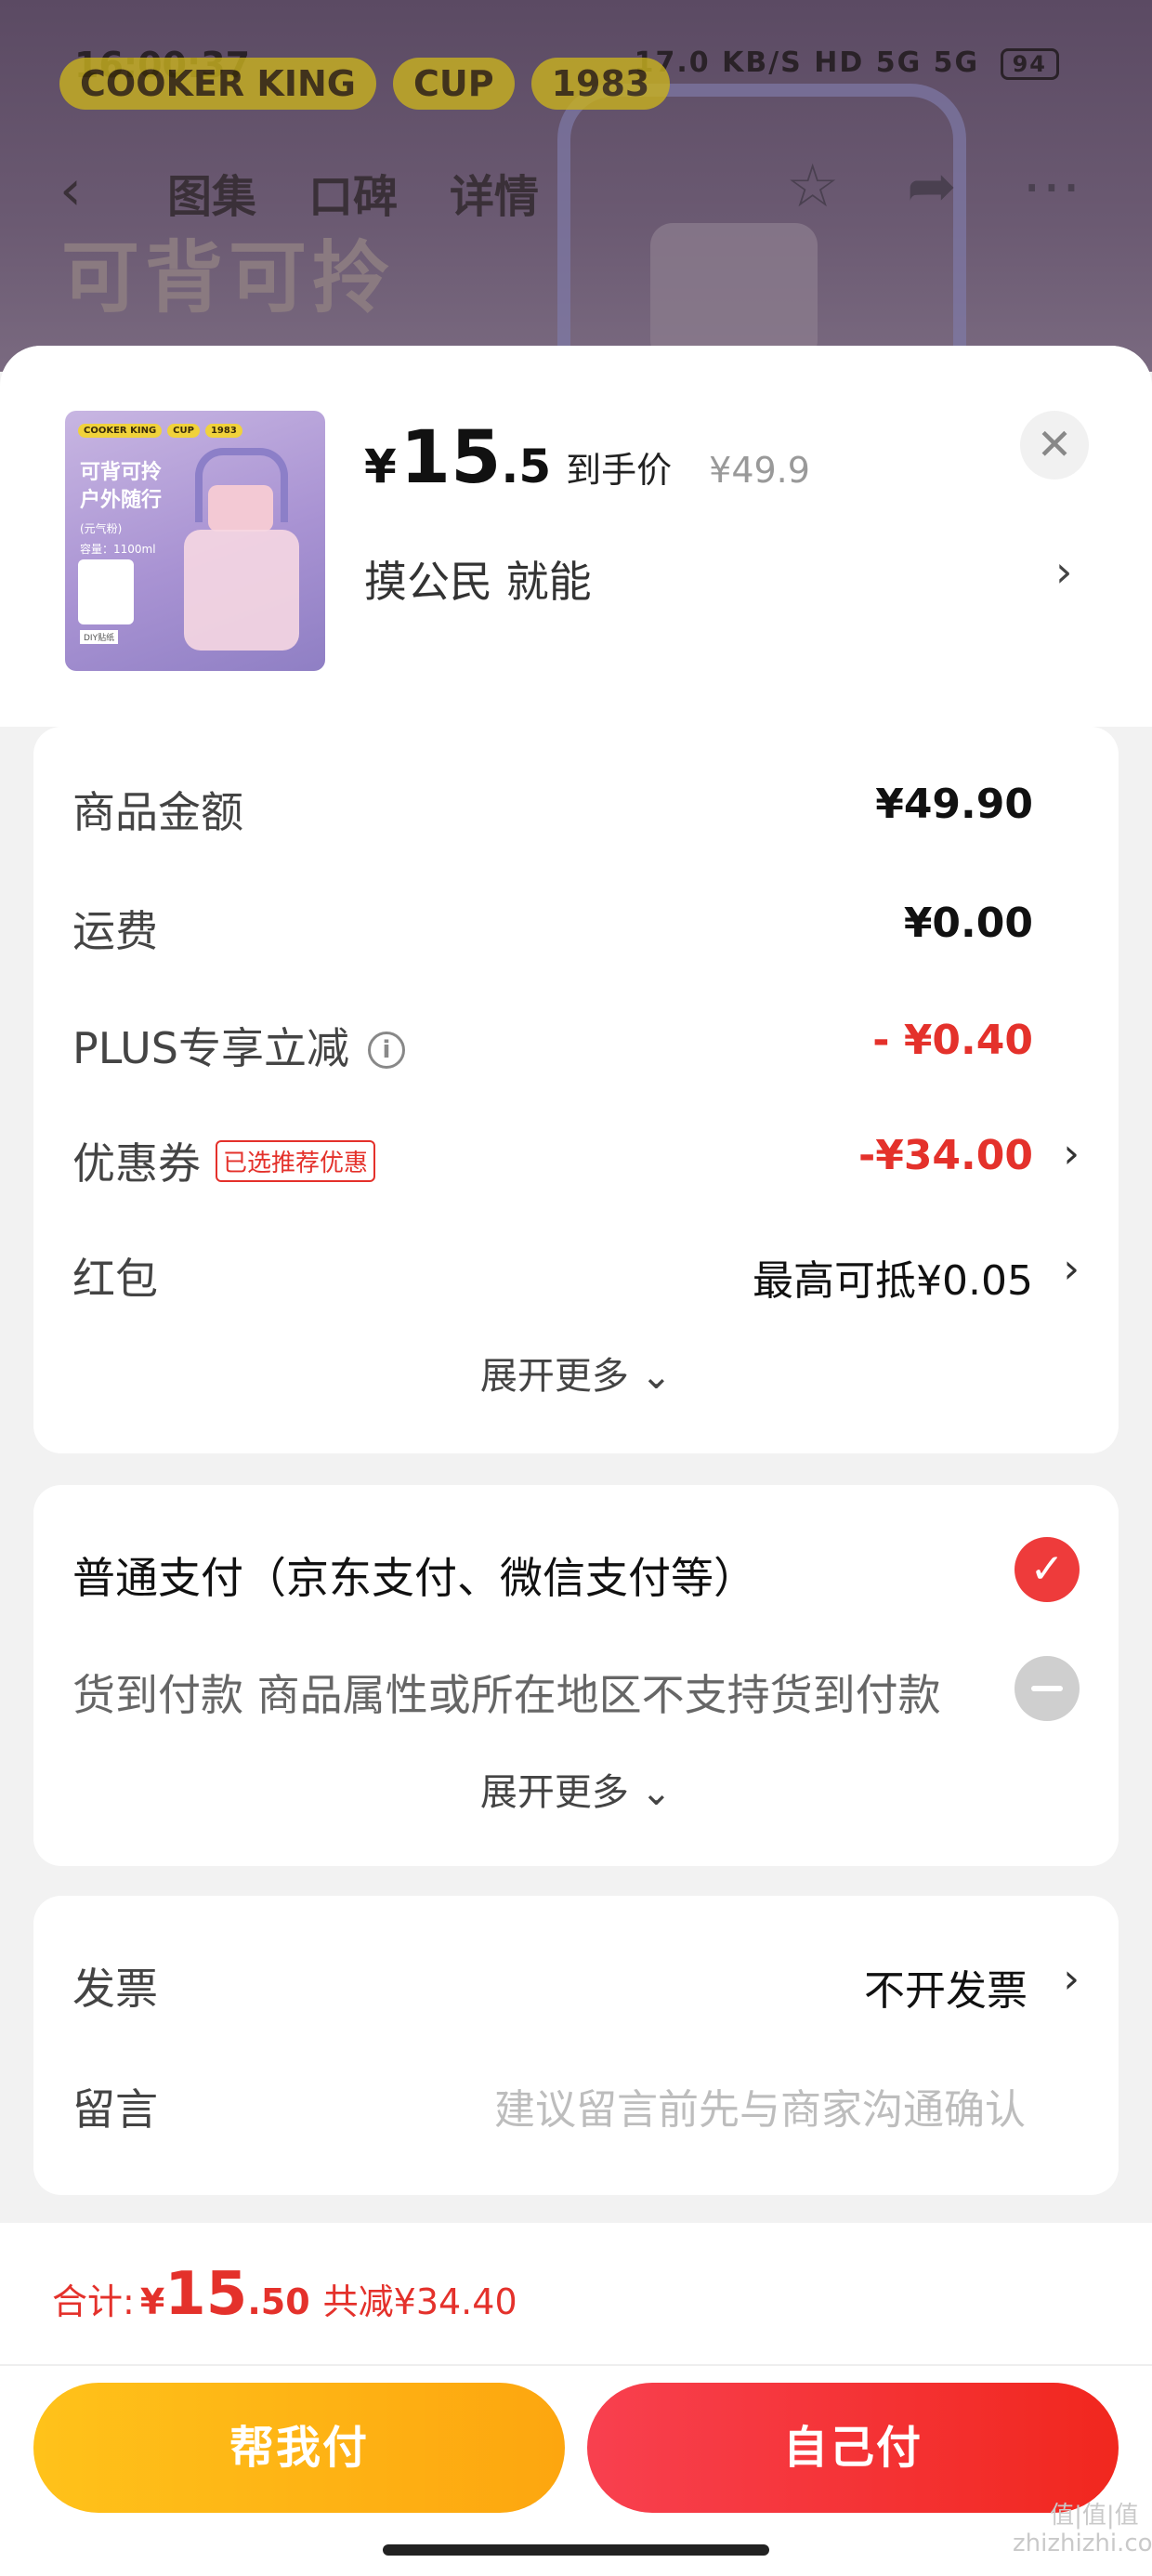 This screenshot has width=1152, height=2576. Describe the element at coordinates (576, 2365) in the screenshot. I see `divider` at that location.